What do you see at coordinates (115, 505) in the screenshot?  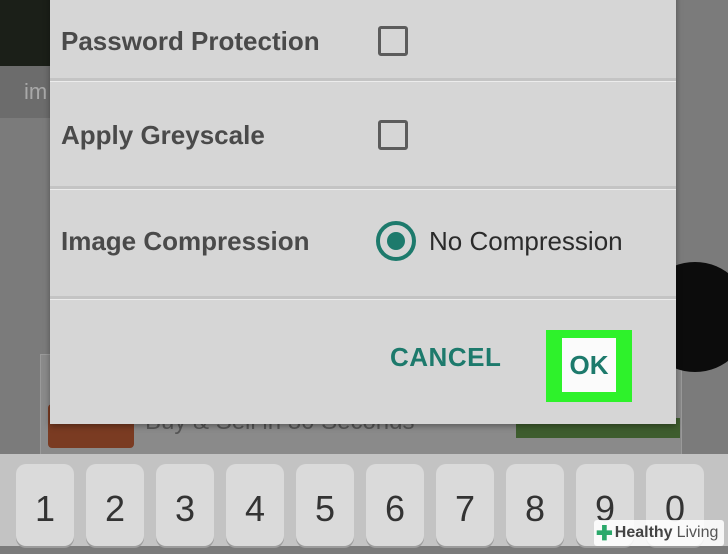 I see `key-2: 2` at bounding box center [115, 505].